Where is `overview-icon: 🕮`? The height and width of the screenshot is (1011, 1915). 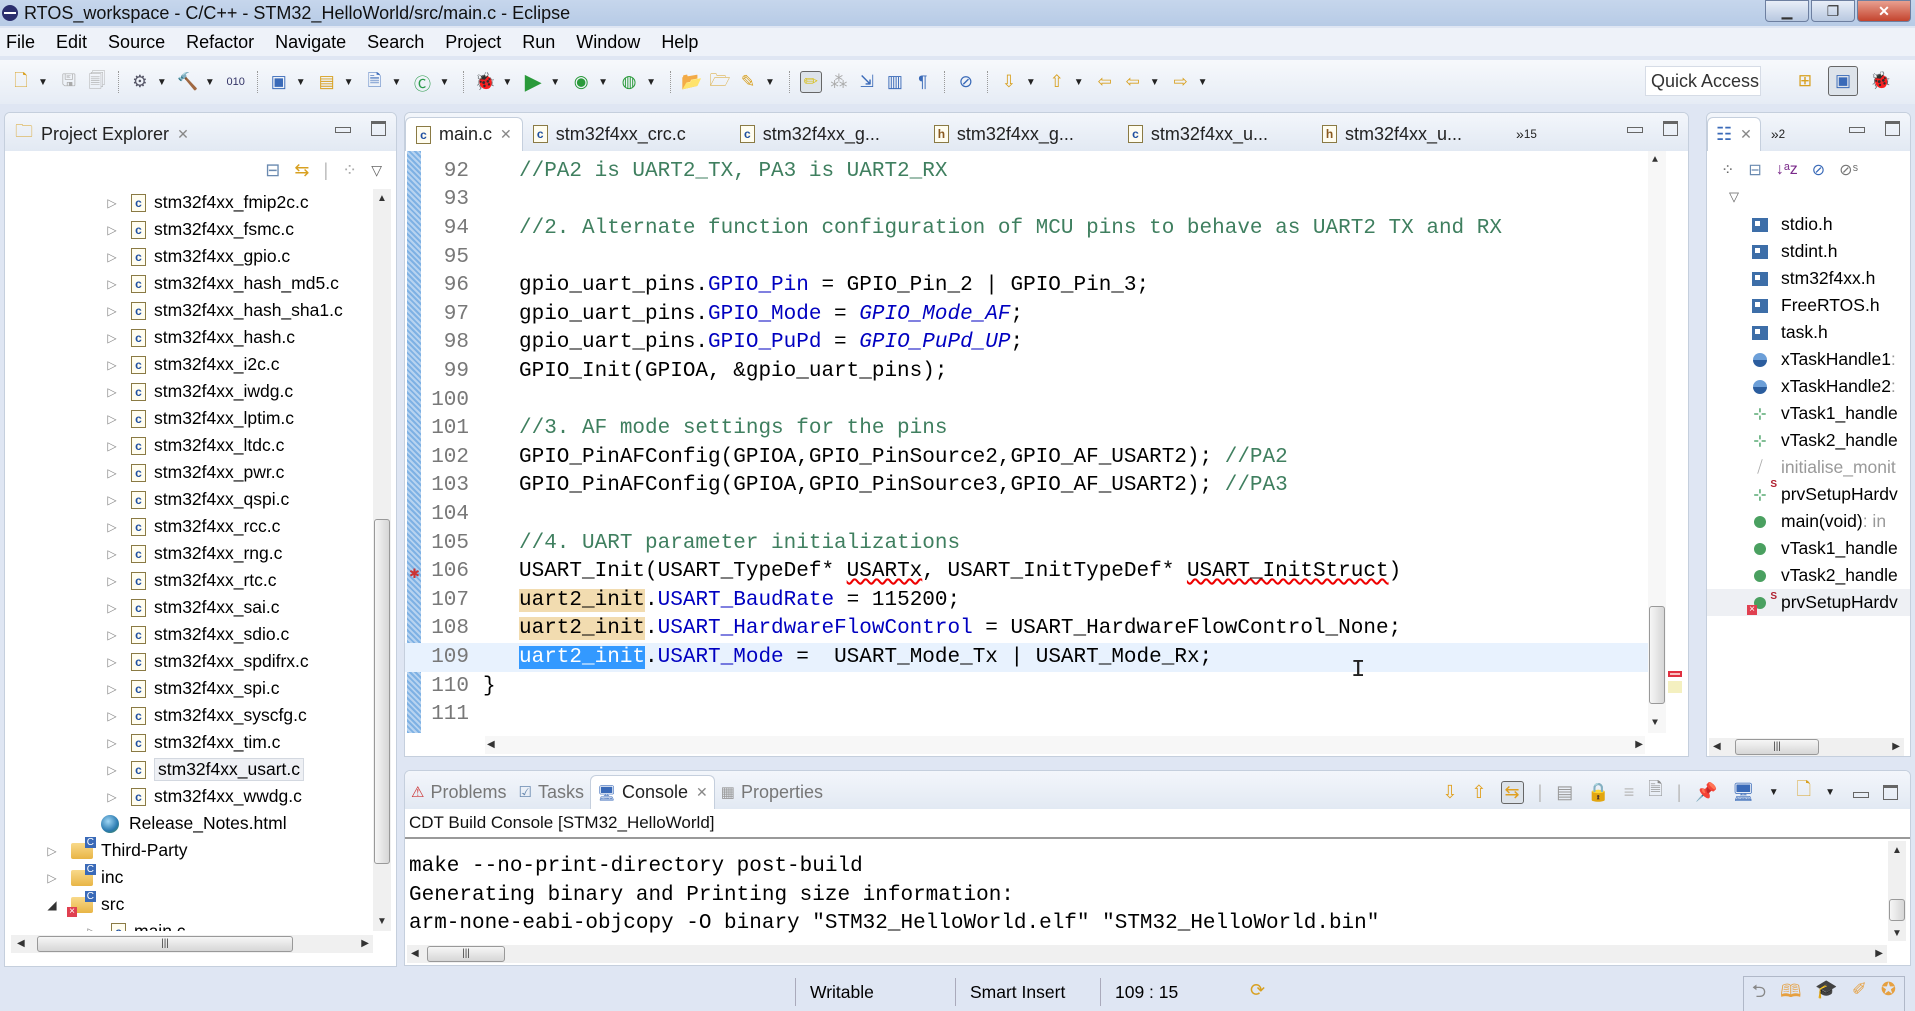 overview-icon: 🕮 is located at coordinates (1790, 994).